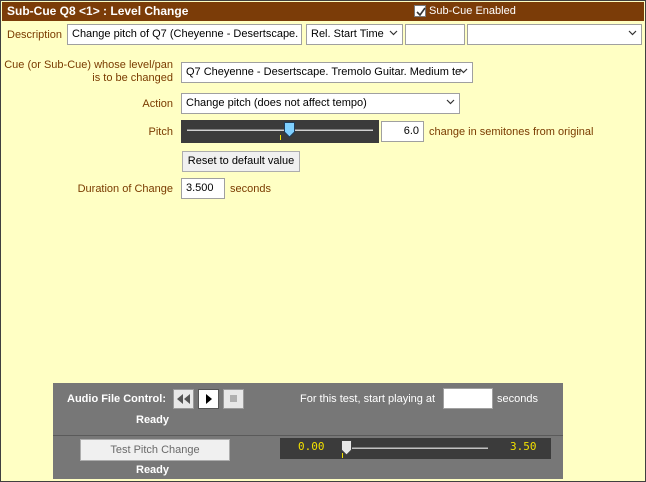  I want to click on play-button, so click(208, 399).